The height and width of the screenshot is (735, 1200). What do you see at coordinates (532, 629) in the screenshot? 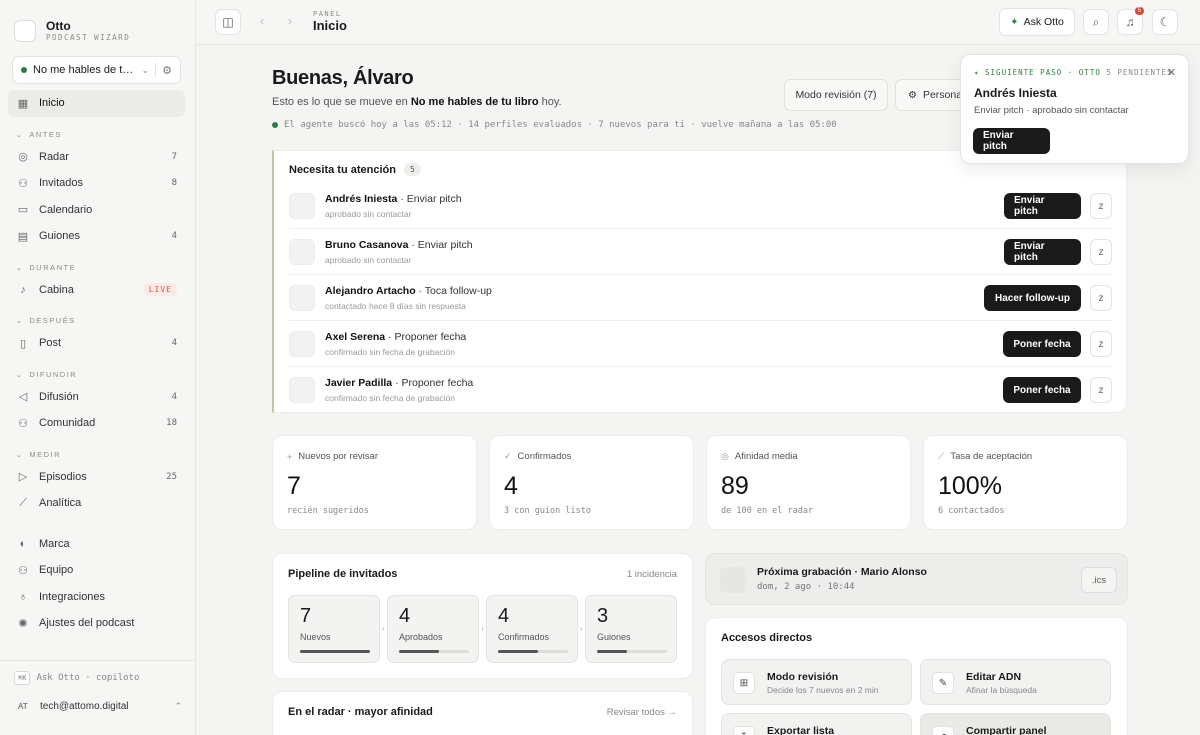
I see `pipeline-stage: 4 Confirmados` at bounding box center [532, 629].